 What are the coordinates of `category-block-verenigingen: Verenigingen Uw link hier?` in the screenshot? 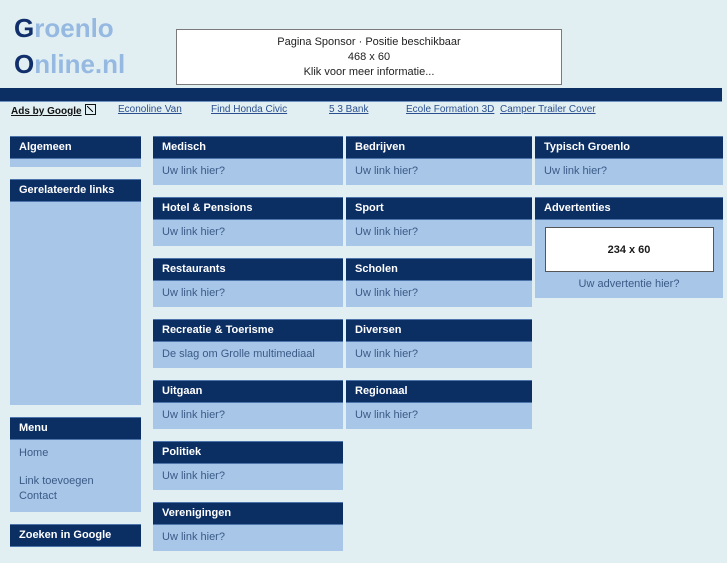 It's located at (248, 526).